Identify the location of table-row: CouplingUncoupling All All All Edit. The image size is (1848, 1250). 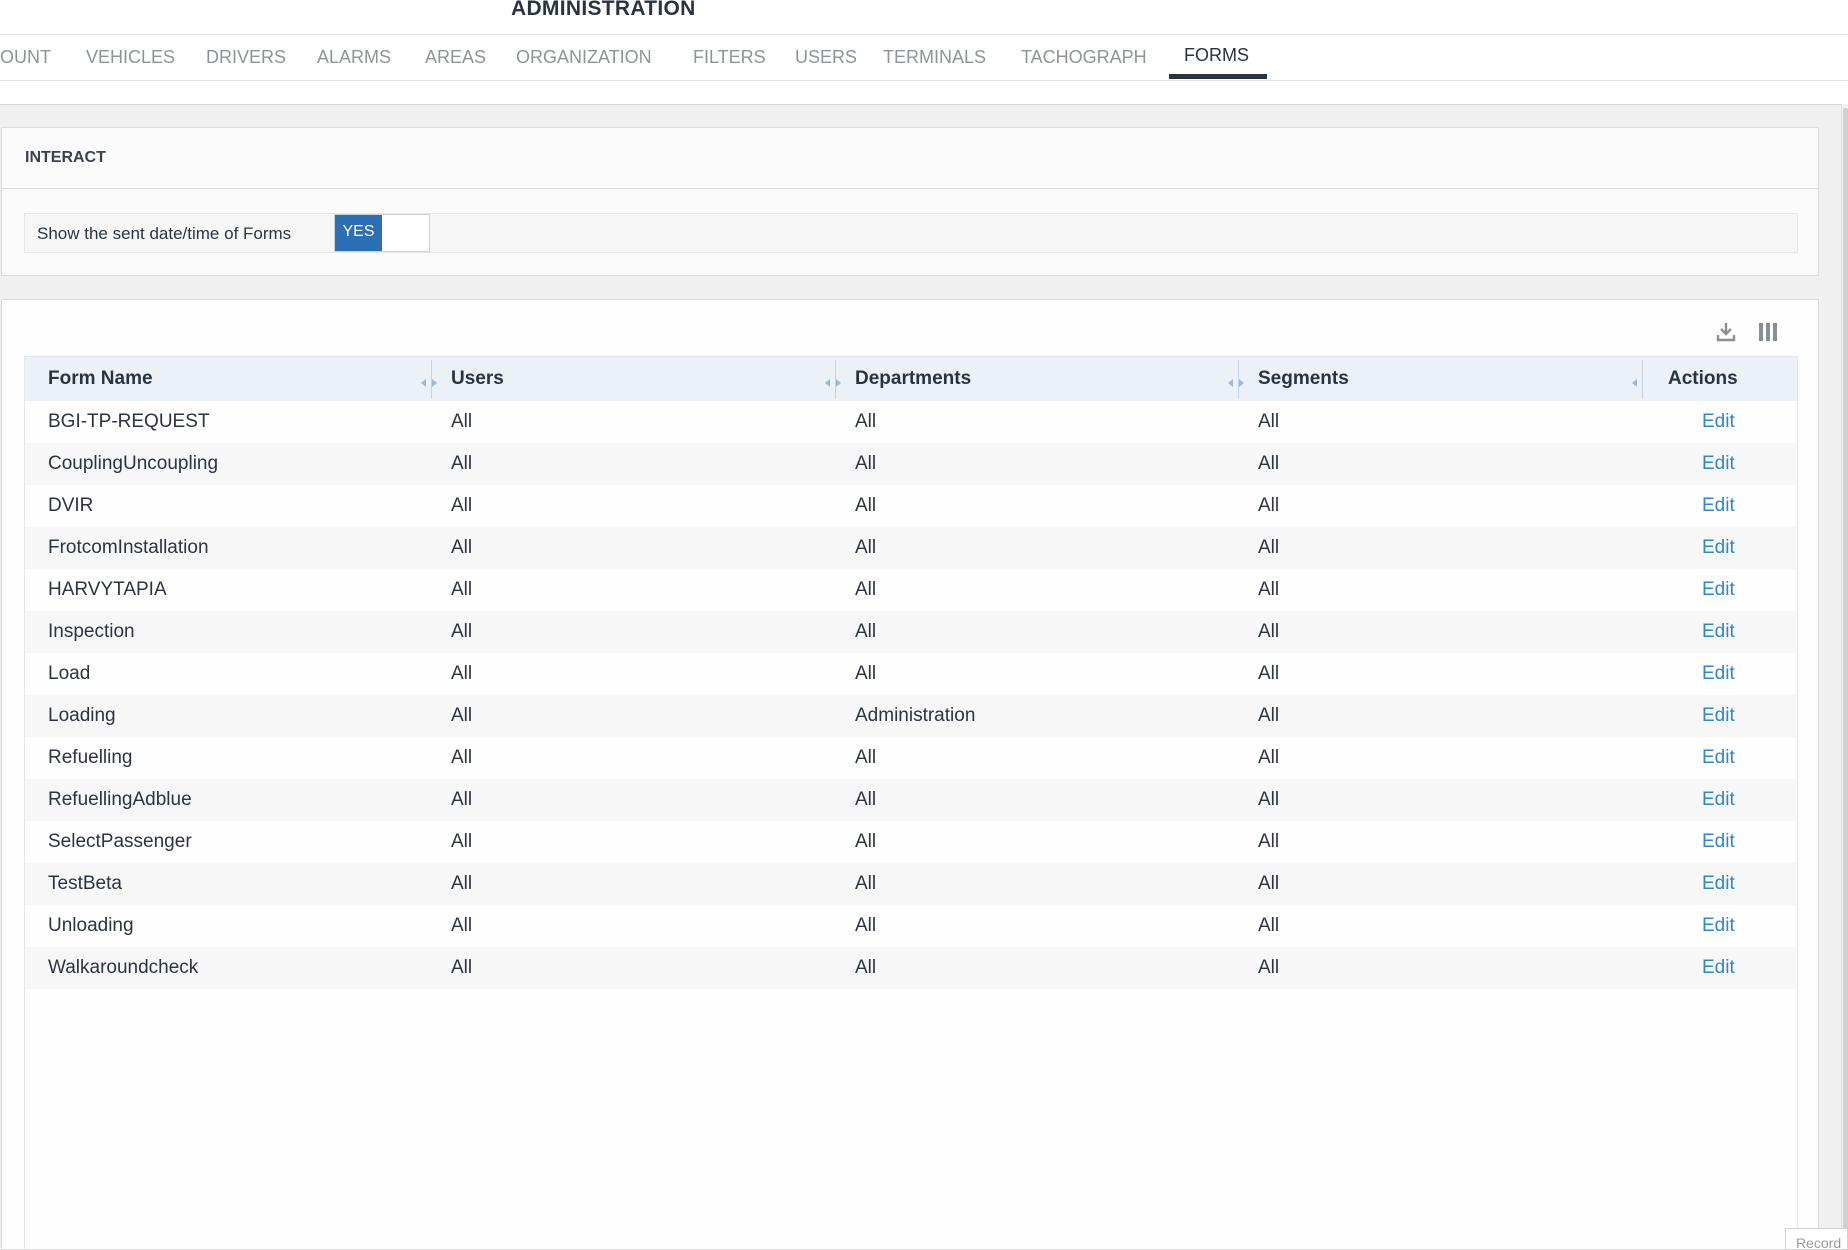
(911, 464).